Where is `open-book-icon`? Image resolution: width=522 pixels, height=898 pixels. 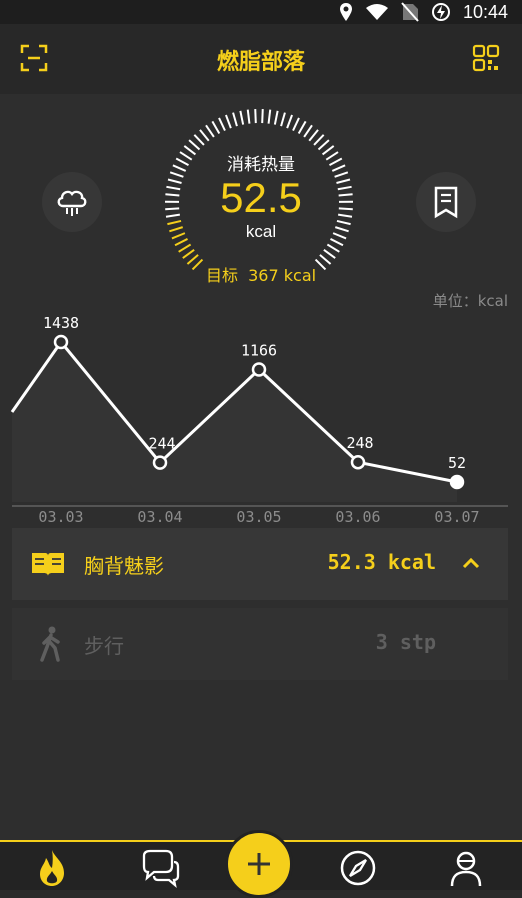
open-book-icon is located at coordinates (48, 564).